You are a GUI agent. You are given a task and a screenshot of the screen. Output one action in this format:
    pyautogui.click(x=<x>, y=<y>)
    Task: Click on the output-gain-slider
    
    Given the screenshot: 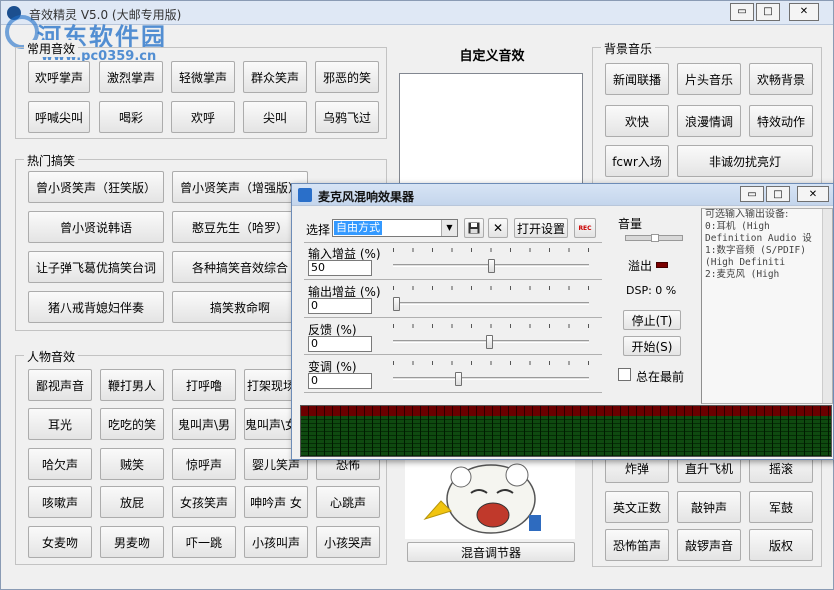 What is the action you would take?
    pyautogui.click(x=396, y=304)
    